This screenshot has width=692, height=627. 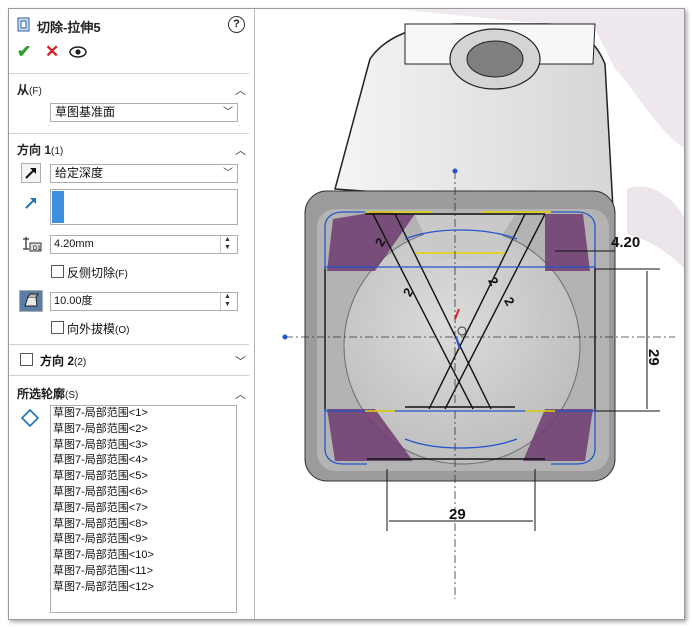 I want to click on list-item: 草图7-局部范围<10>, so click(x=143, y=556).